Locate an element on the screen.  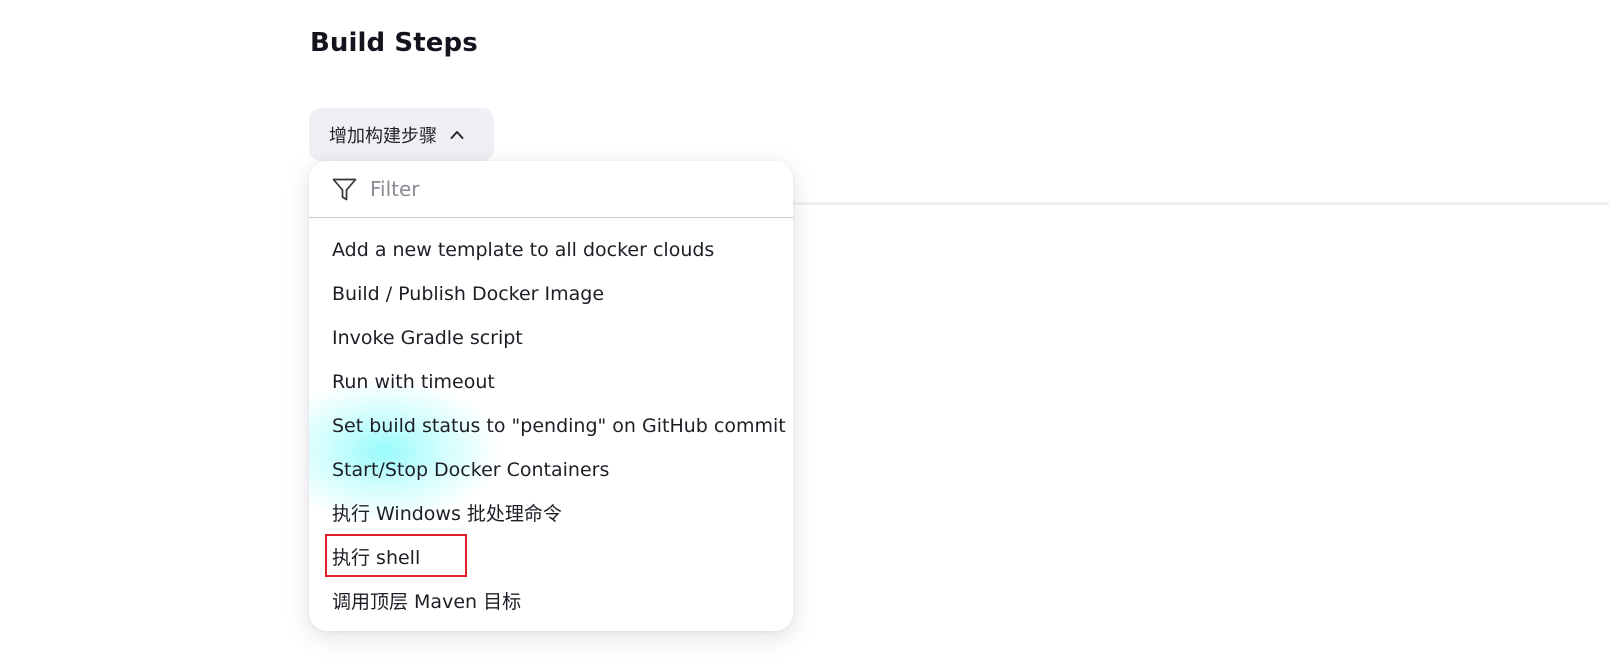
section-divider is located at coordinates (1201, 203).